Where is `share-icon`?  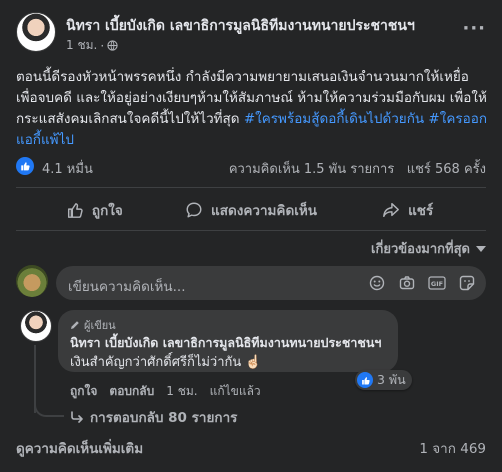 share-icon is located at coordinates (391, 210).